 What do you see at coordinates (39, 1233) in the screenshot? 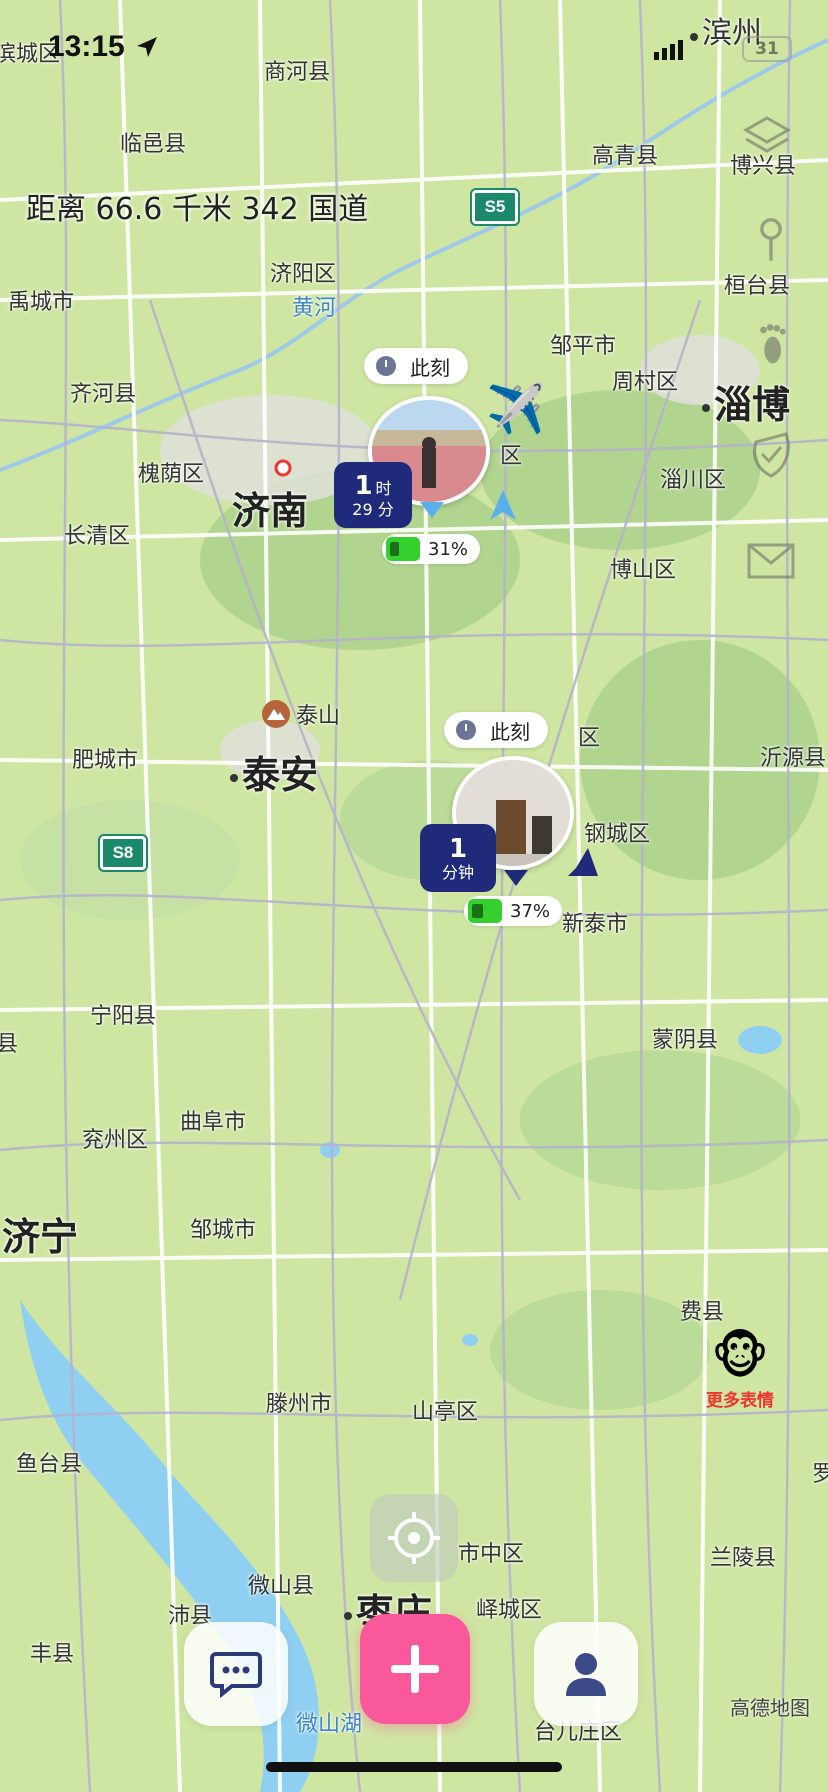
I see `map-label-jining: 济宁` at bounding box center [39, 1233].